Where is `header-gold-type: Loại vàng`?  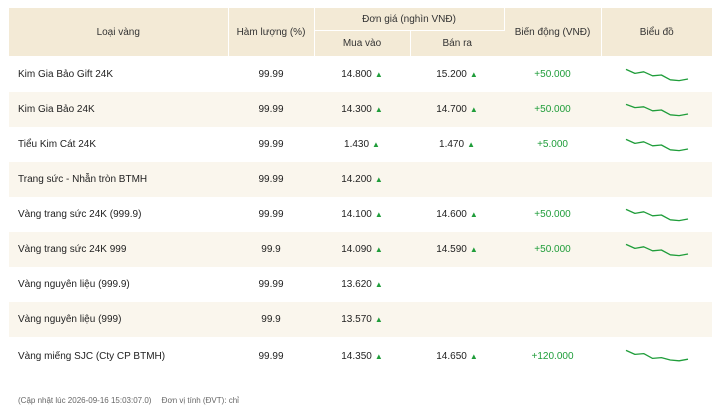 header-gold-type: Loại vàng is located at coordinates (119, 32).